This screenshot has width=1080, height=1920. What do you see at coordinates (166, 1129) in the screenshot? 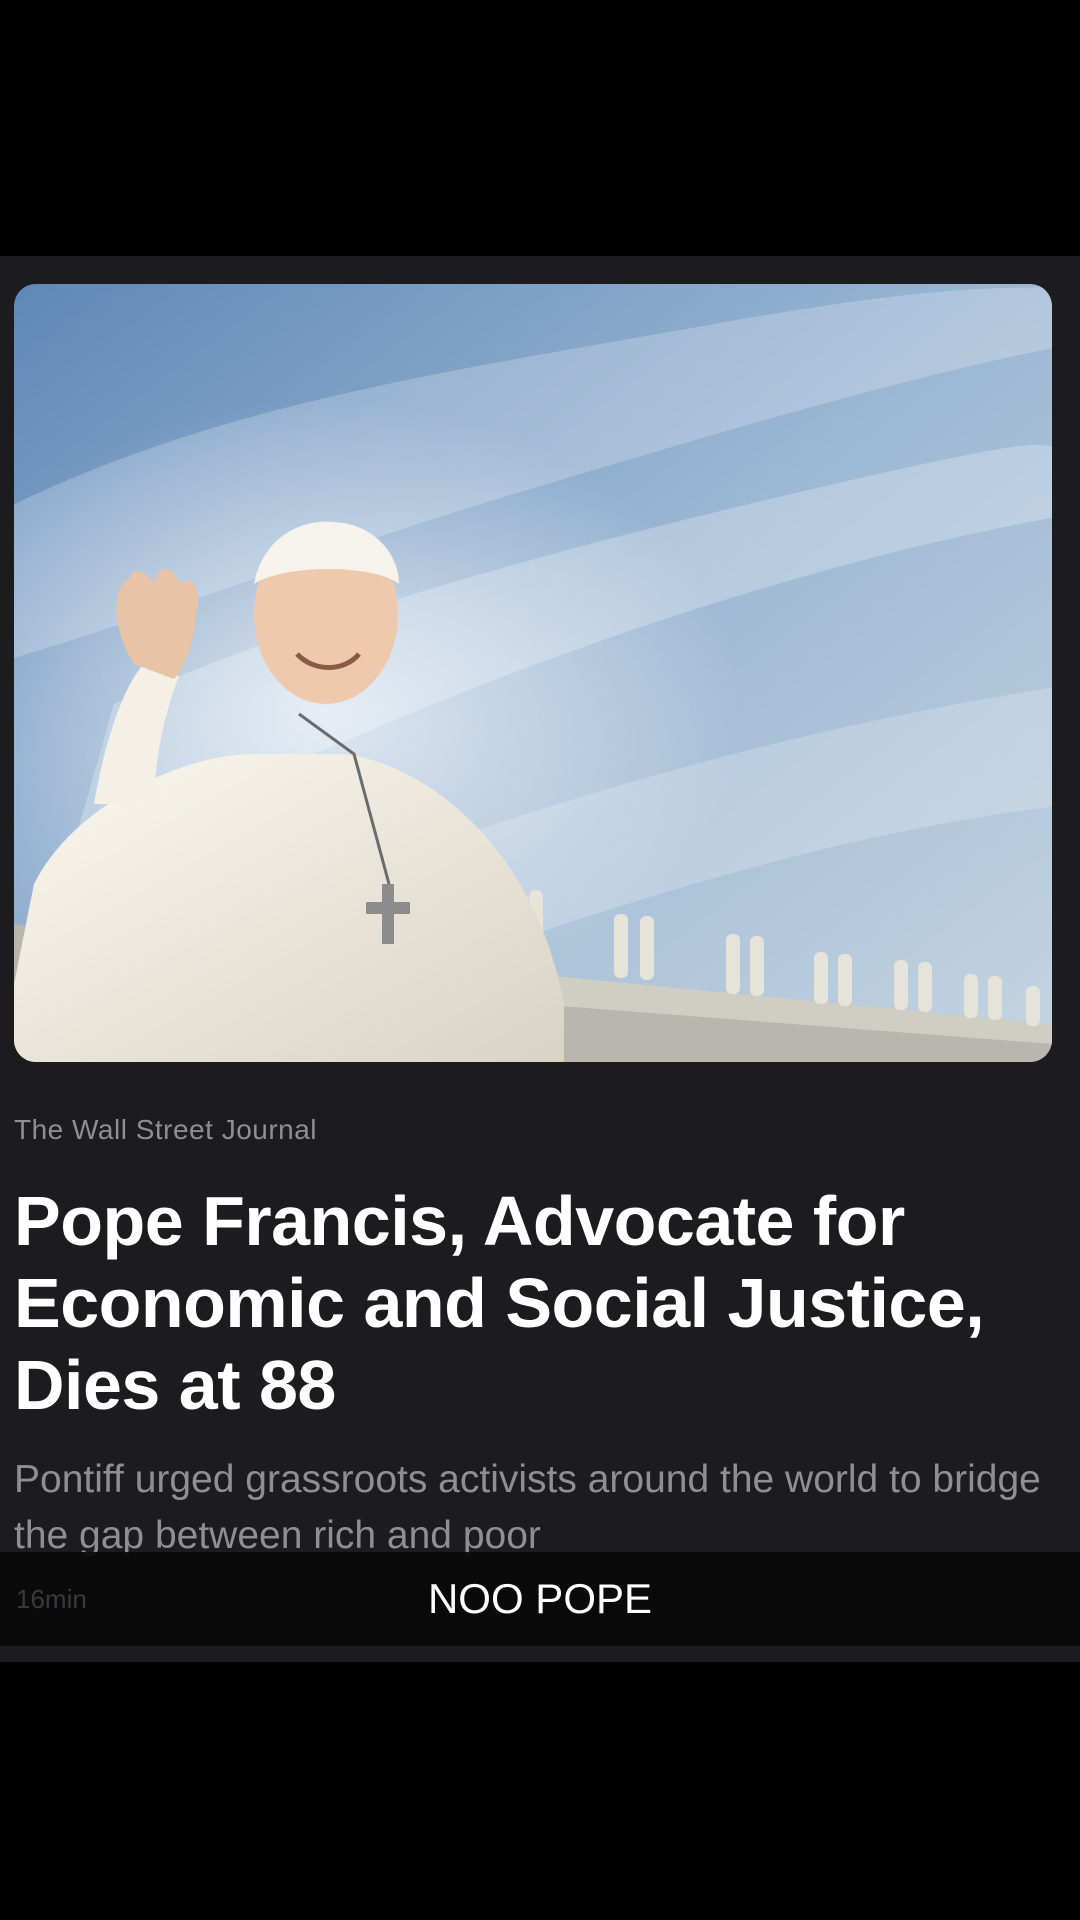
I see `article-source: The Wall Street Journal` at bounding box center [166, 1129].